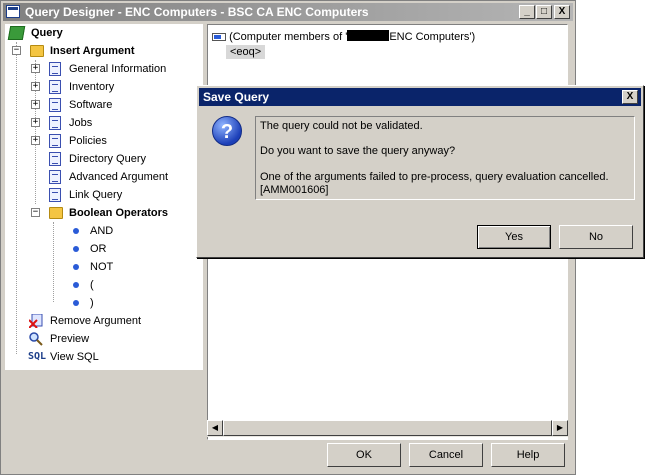  What do you see at coordinates (294, 190) in the screenshot?
I see `message-line: [AMM001606]` at bounding box center [294, 190].